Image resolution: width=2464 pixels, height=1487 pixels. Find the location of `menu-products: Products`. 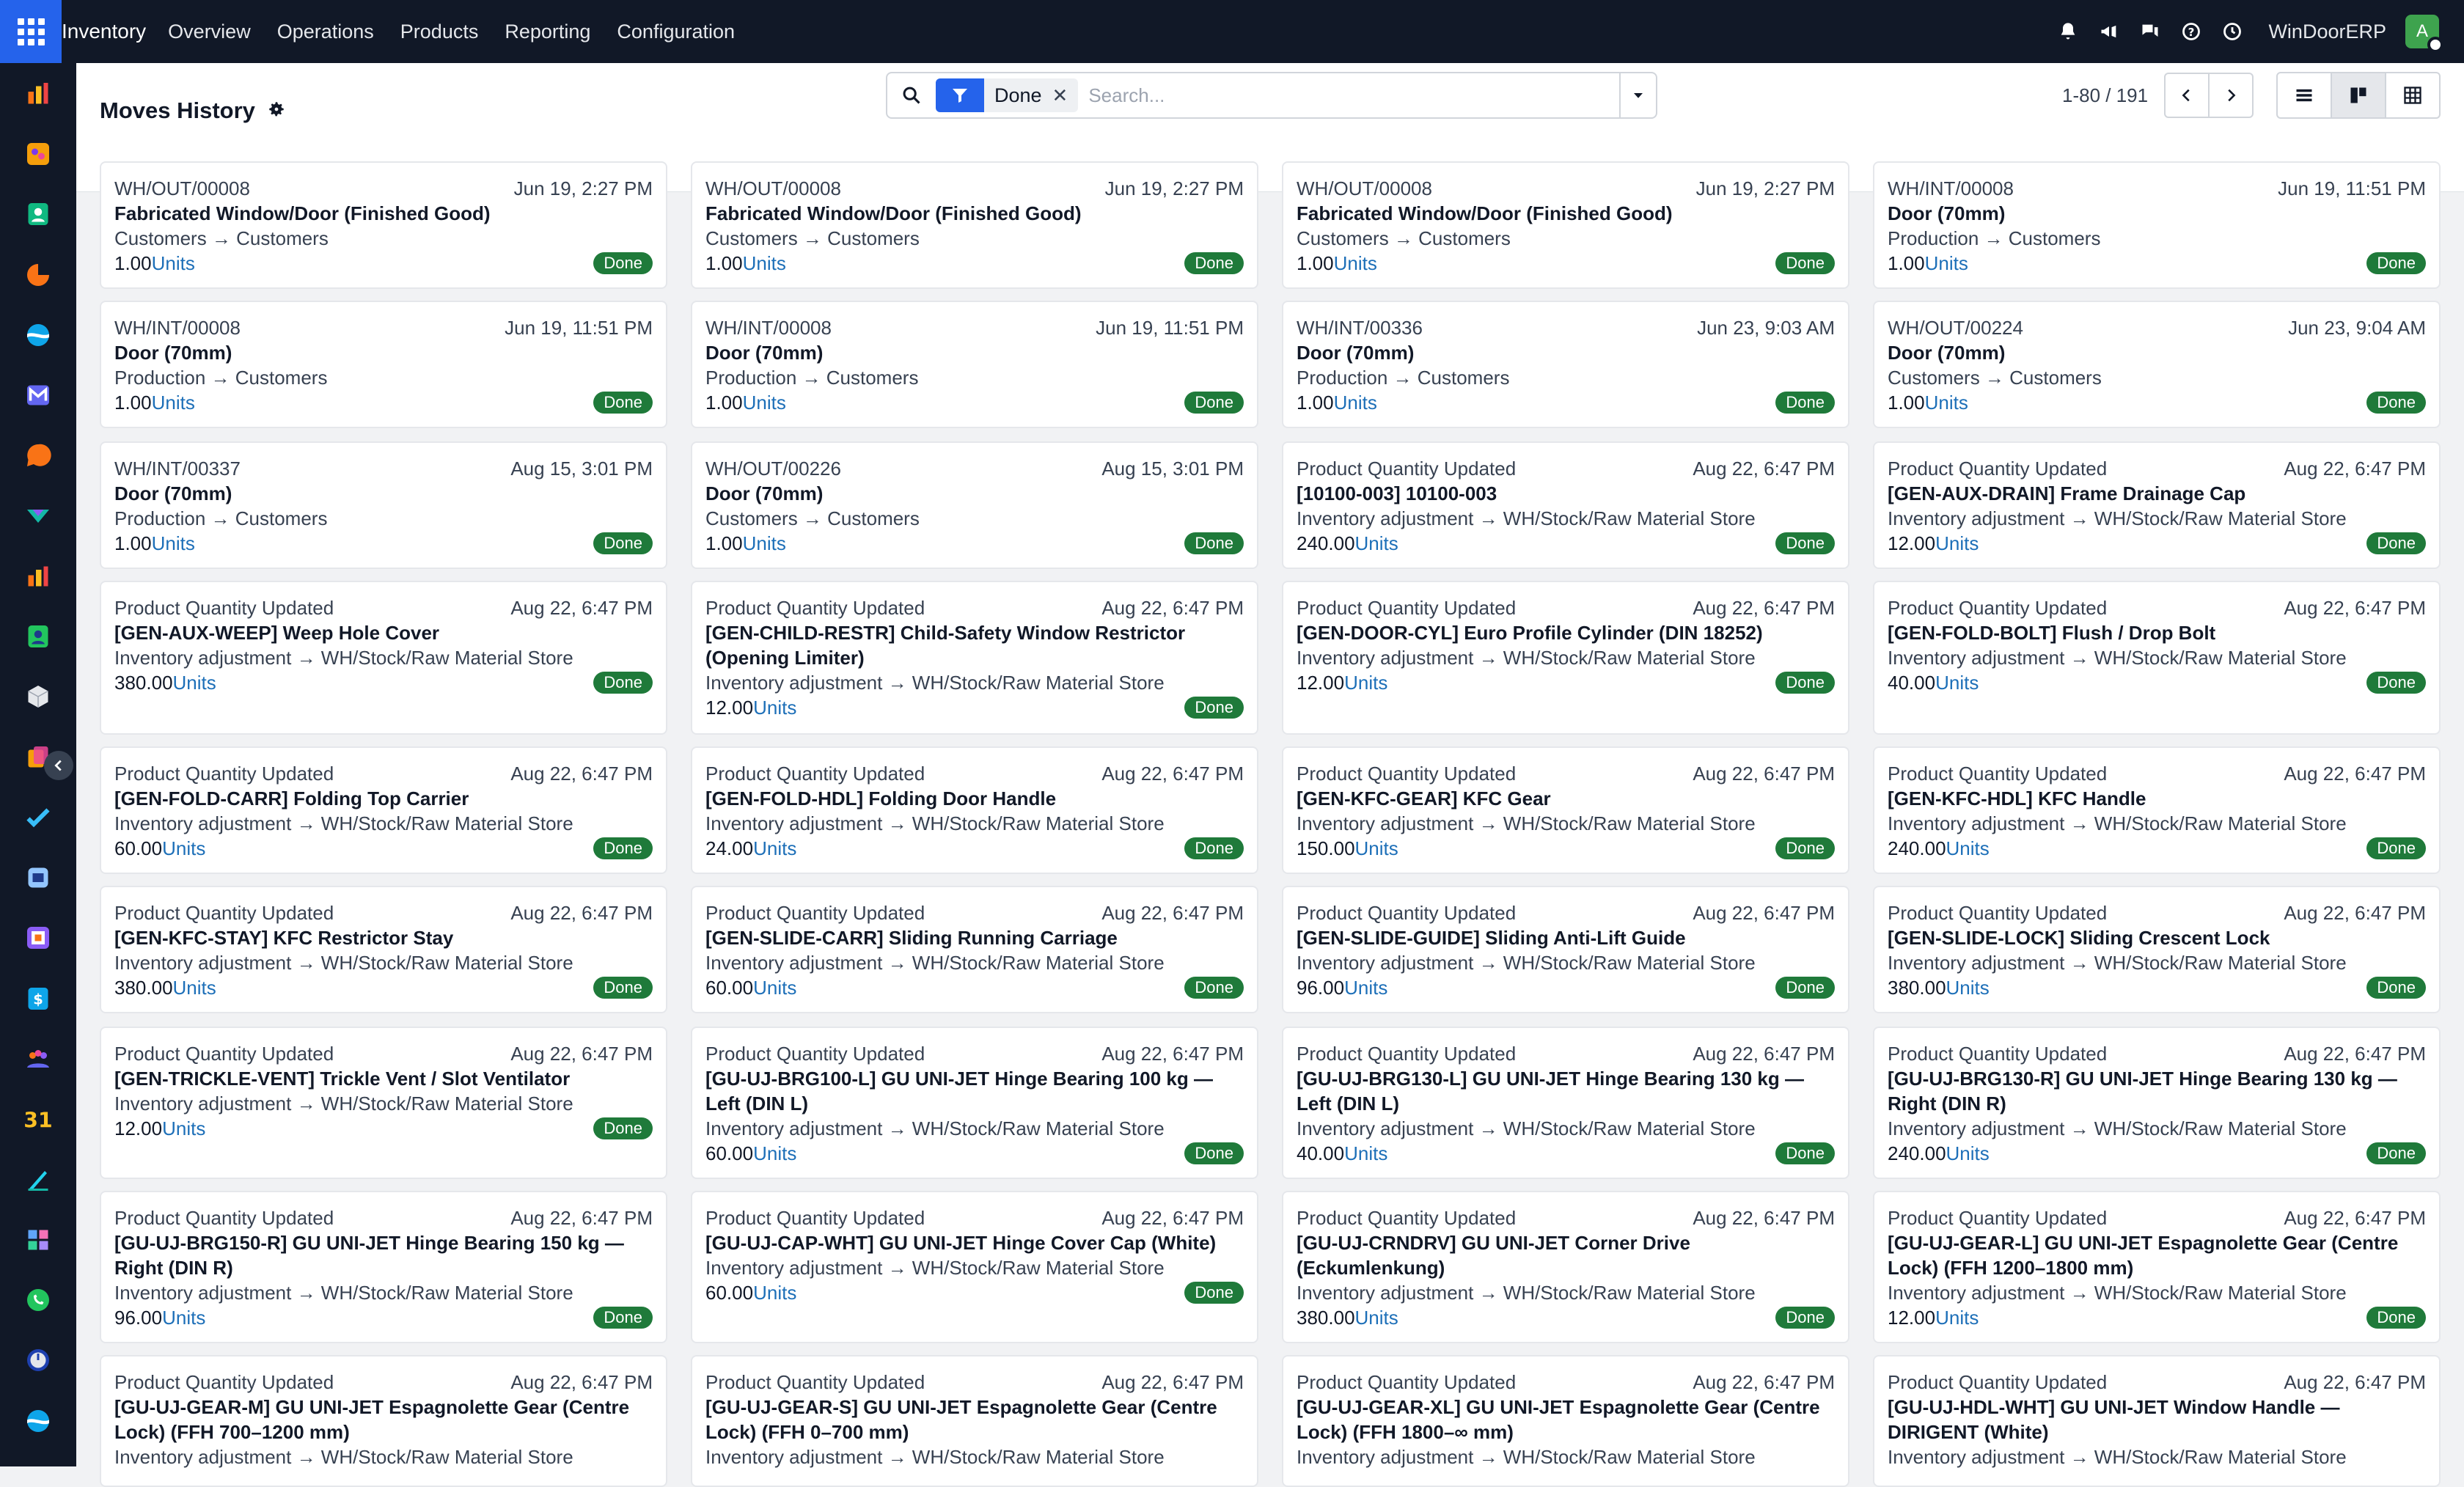

menu-products: Products is located at coordinates (439, 32).